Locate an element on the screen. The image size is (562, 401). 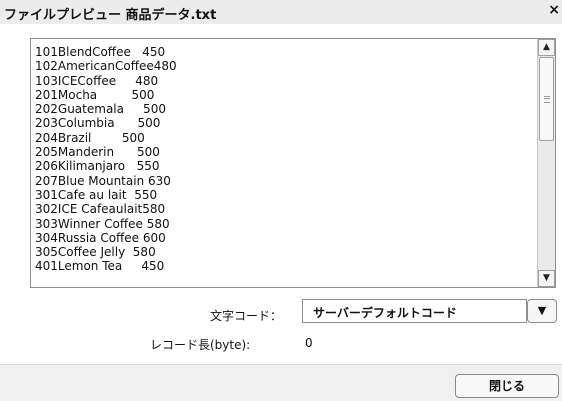
preview-line: 303Winner Coffee 580 is located at coordinates (102, 223).